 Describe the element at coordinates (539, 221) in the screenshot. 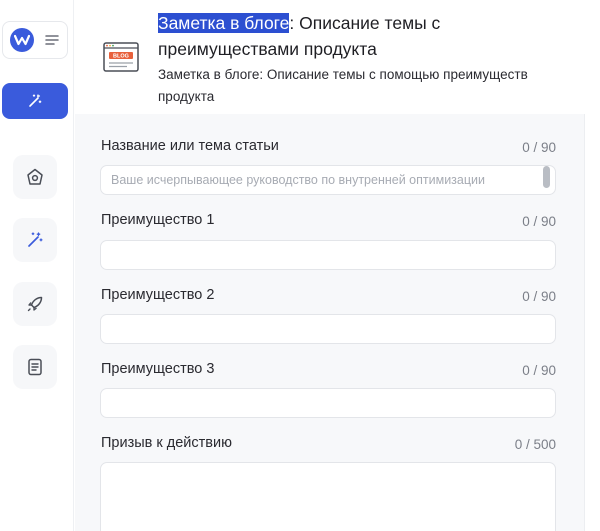

I see `field-counter-benefit-1: 0 / 90` at that location.